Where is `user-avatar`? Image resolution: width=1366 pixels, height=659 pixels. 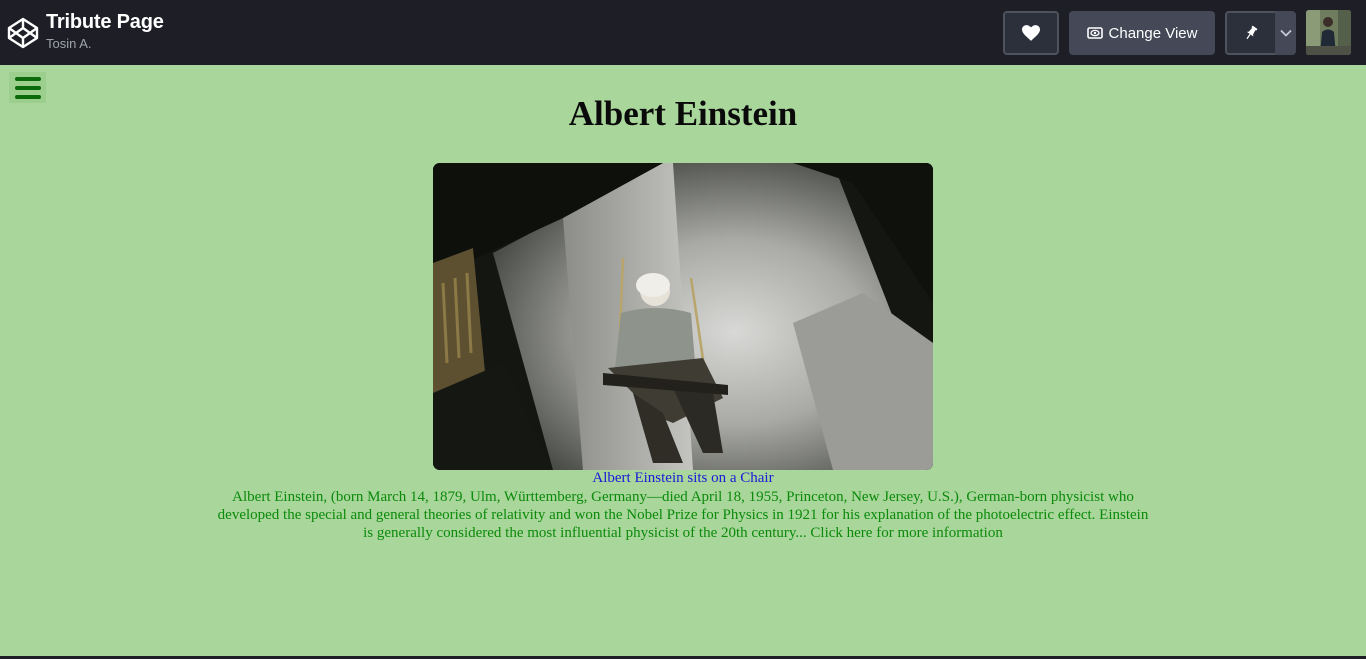 user-avatar is located at coordinates (1328, 32).